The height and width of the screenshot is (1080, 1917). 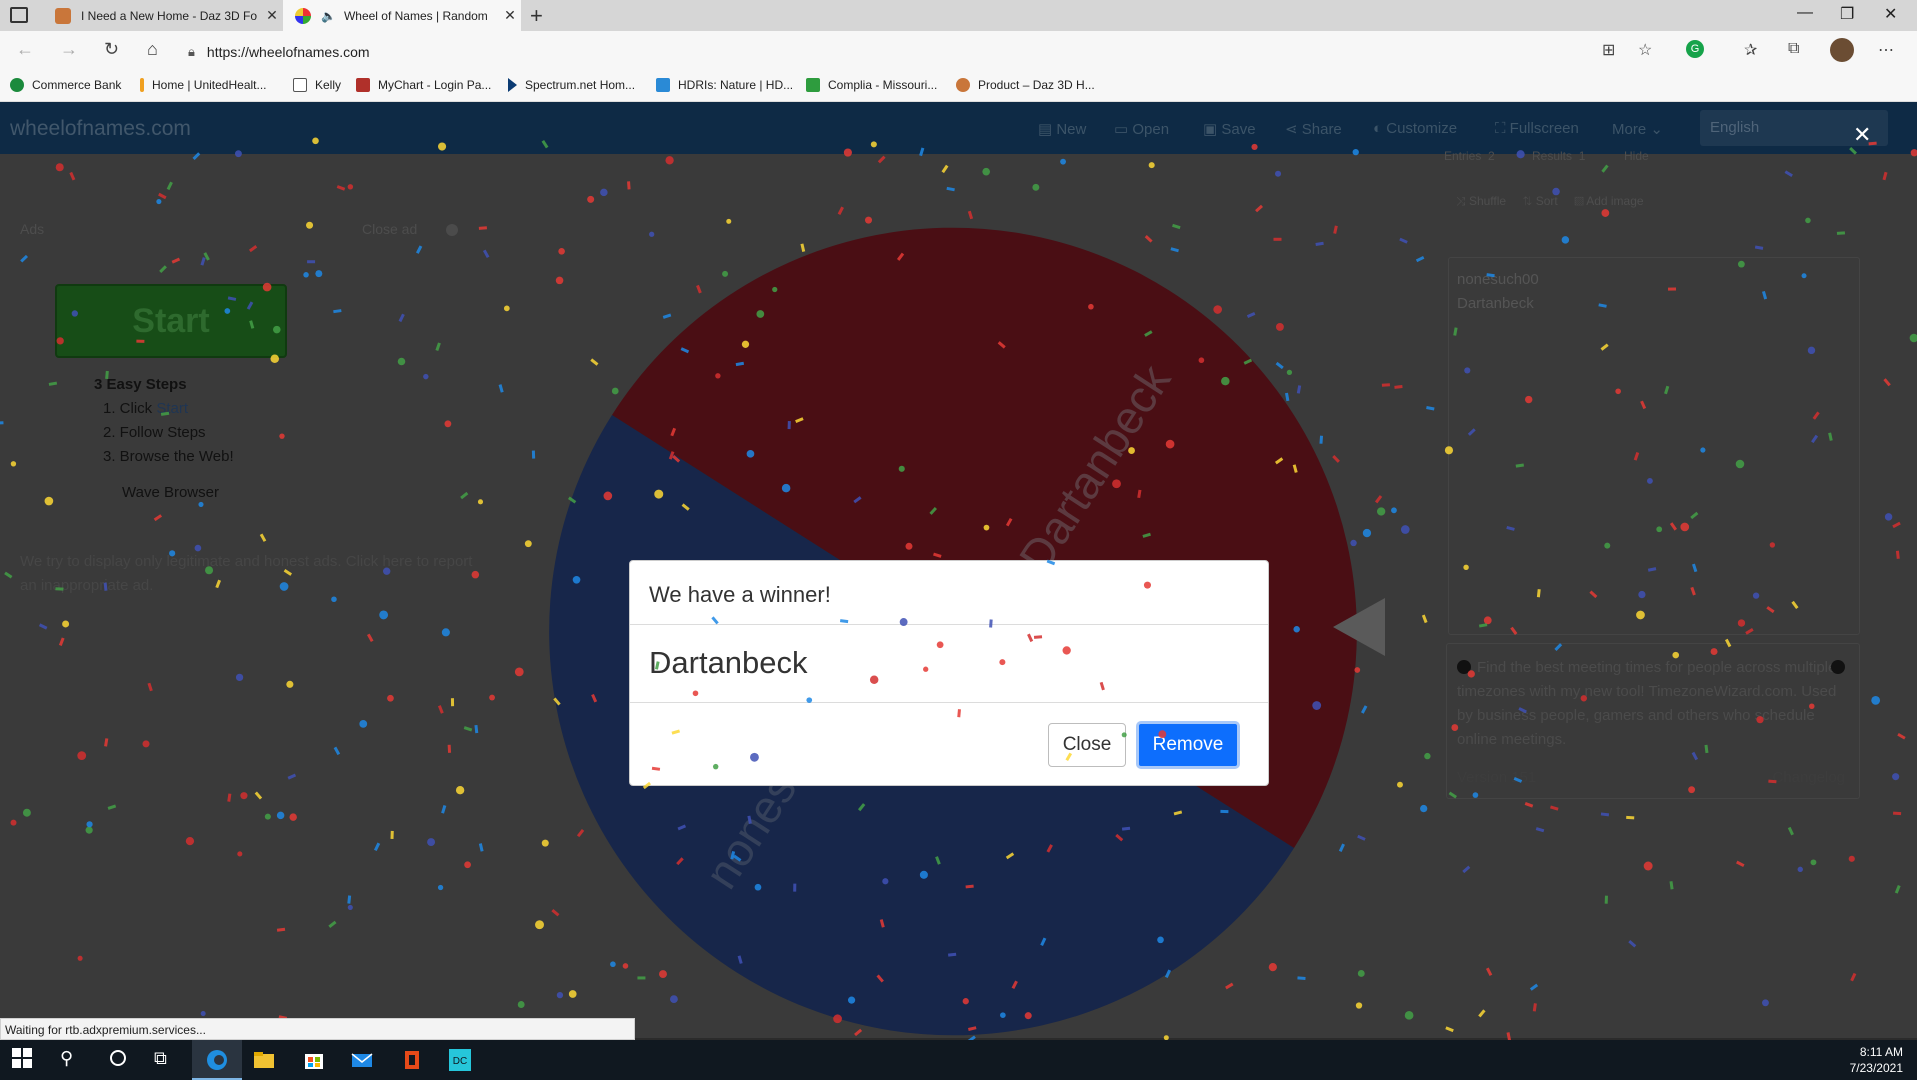 I want to click on back-icon: ←, so click(x=25, y=49).